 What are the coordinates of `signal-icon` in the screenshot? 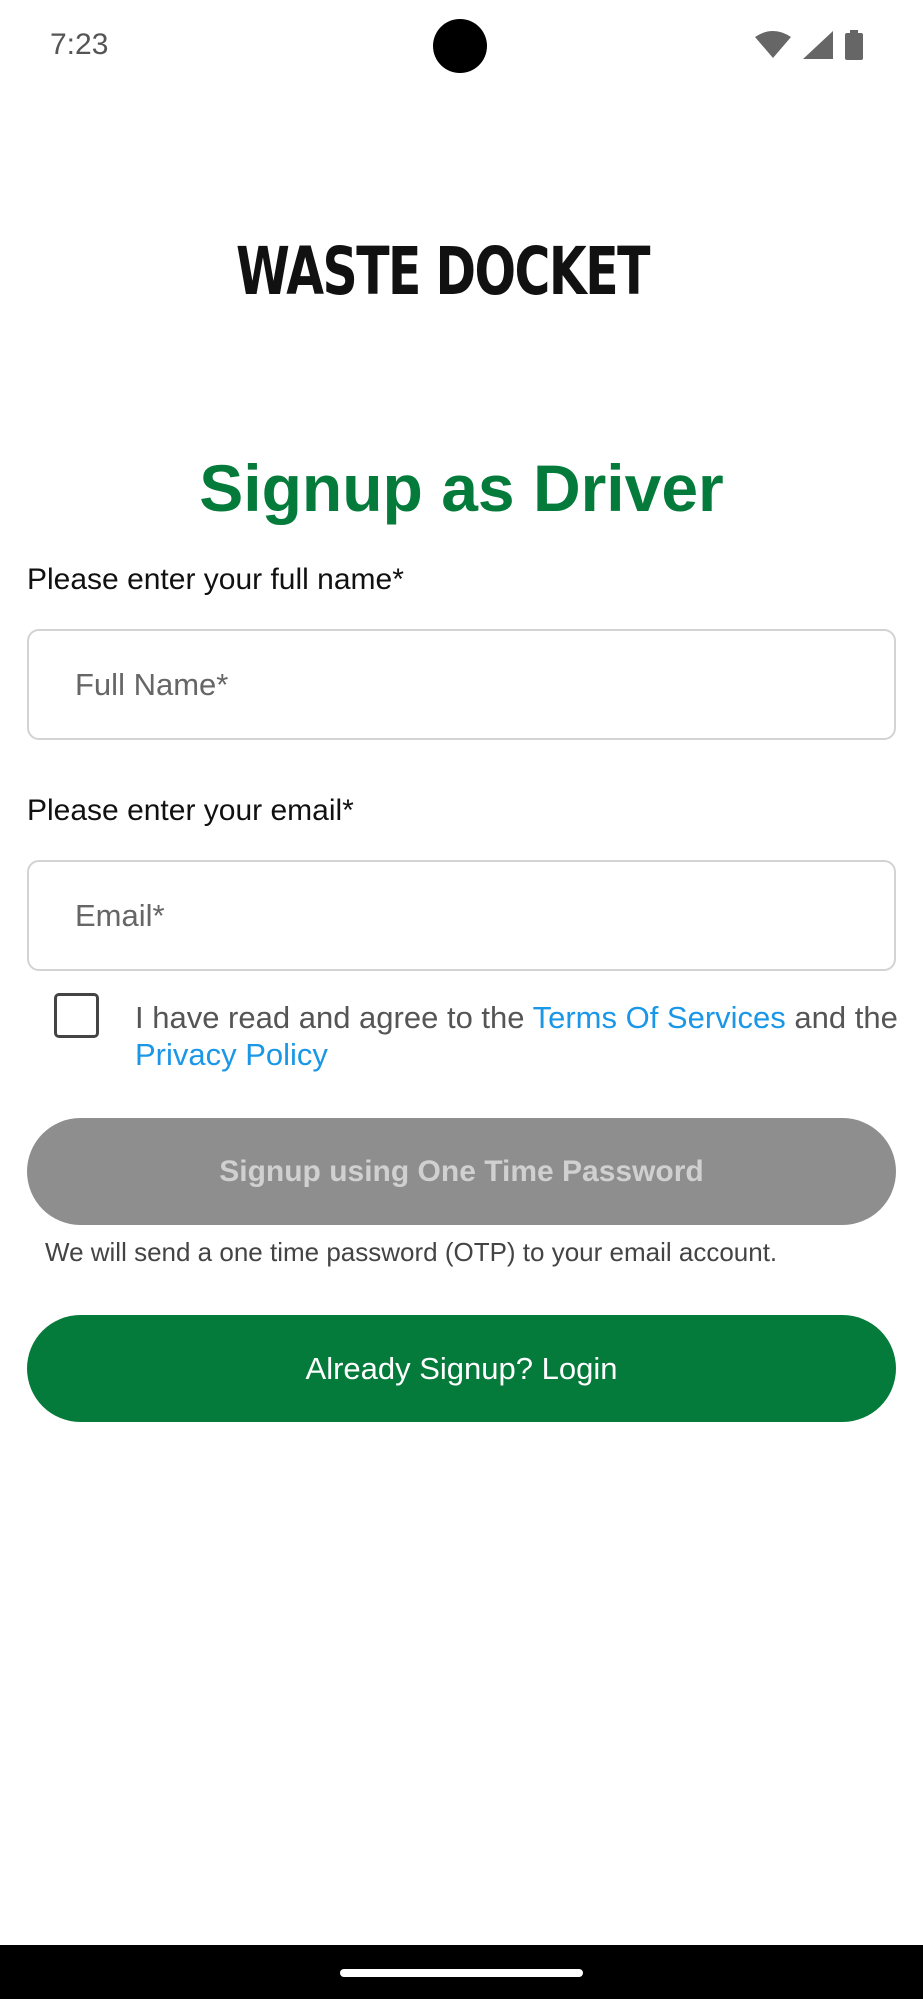 It's located at (818, 45).